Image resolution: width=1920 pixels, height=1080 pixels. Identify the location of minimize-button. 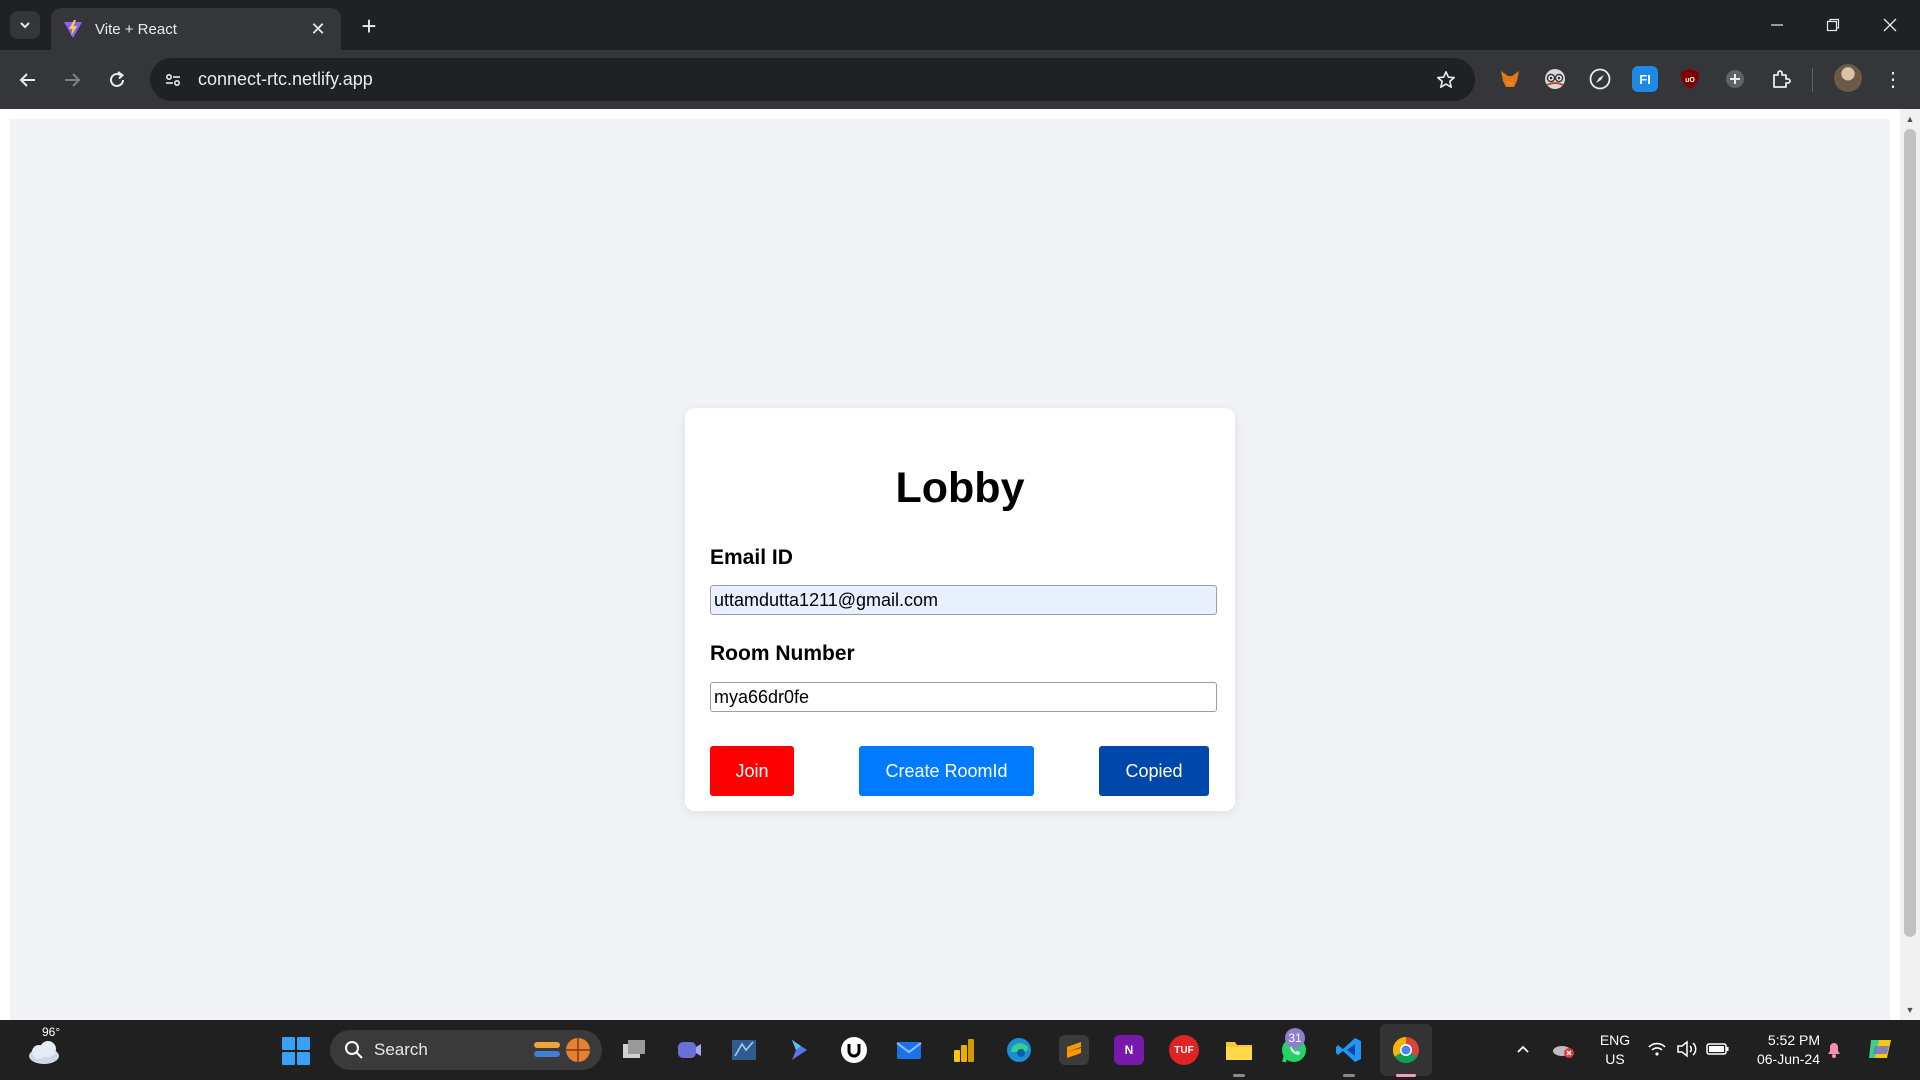
(1777, 25).